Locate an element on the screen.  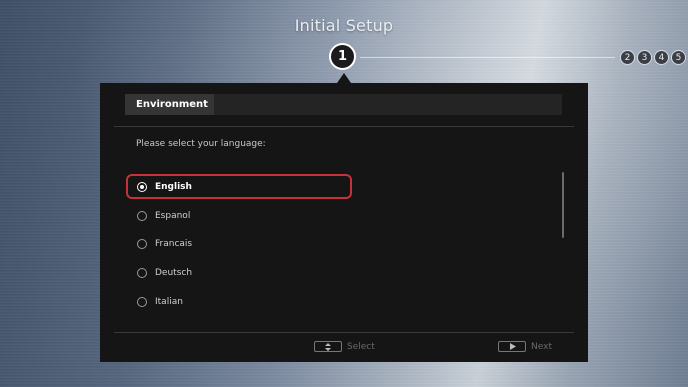
play-arrow-icon is located at coordinates (512, 346).